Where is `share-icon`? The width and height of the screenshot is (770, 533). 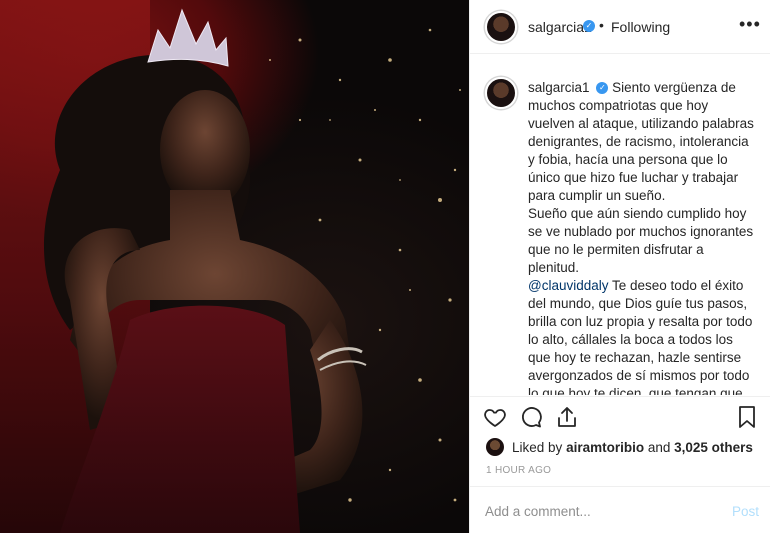 share-icon is located at coordinates (568, 418).